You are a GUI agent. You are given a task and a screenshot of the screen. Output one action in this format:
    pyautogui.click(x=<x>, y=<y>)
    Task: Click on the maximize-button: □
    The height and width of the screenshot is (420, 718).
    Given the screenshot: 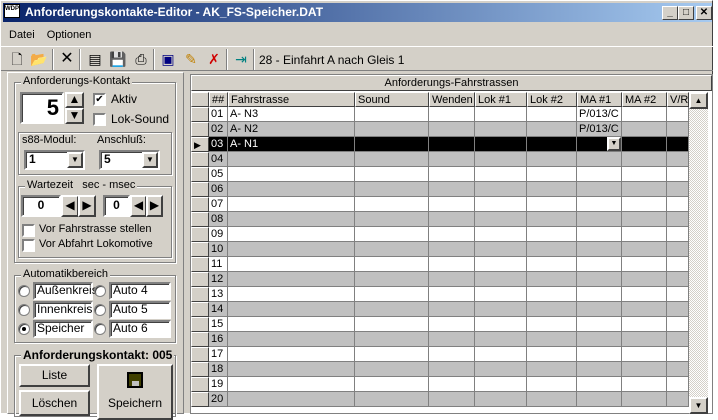 What is the action you would take?
    pyautogui.click(x=686, y=13)
    